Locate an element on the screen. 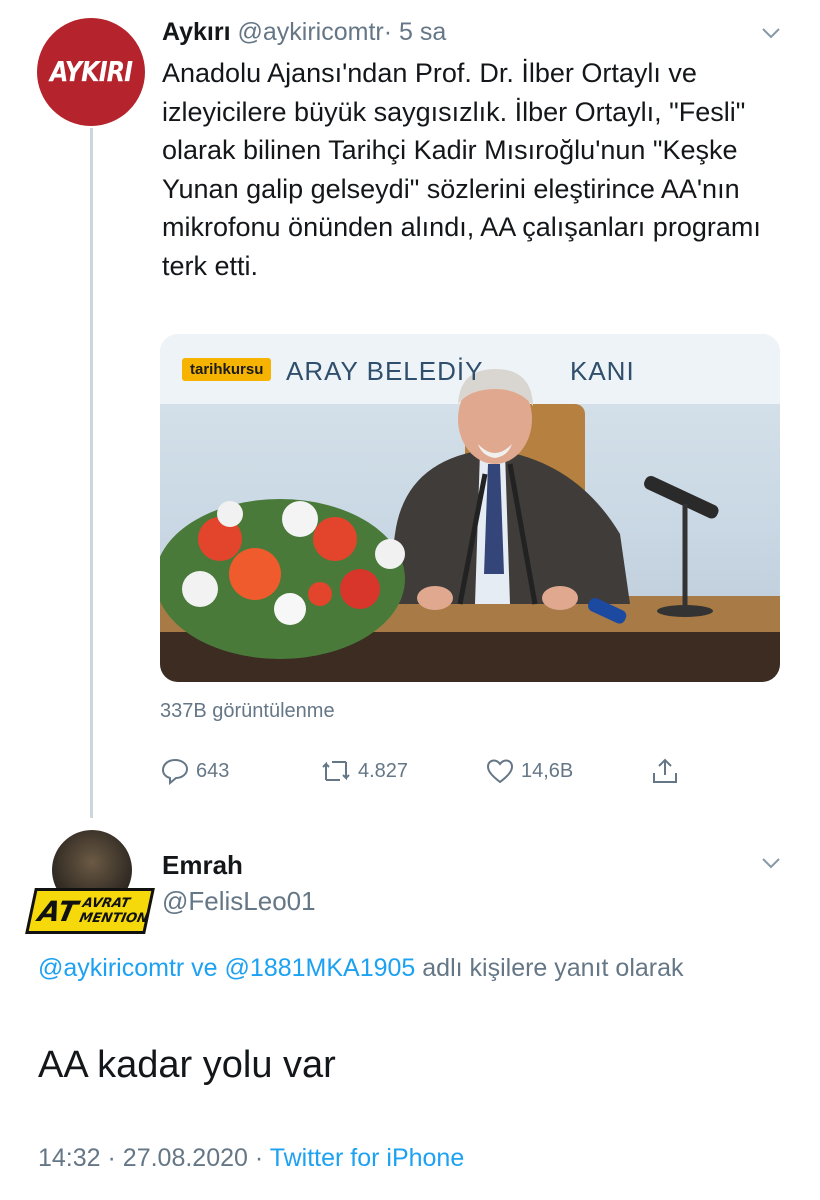  view-count: 337B görüntülenme is located at coordinates (247, 711).